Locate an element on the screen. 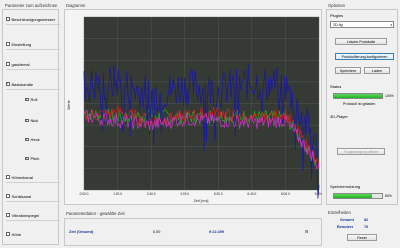 The height and width of the screenshot is (248, 400). benutzer-label: Benutzer is located at coordinates (345, 227).